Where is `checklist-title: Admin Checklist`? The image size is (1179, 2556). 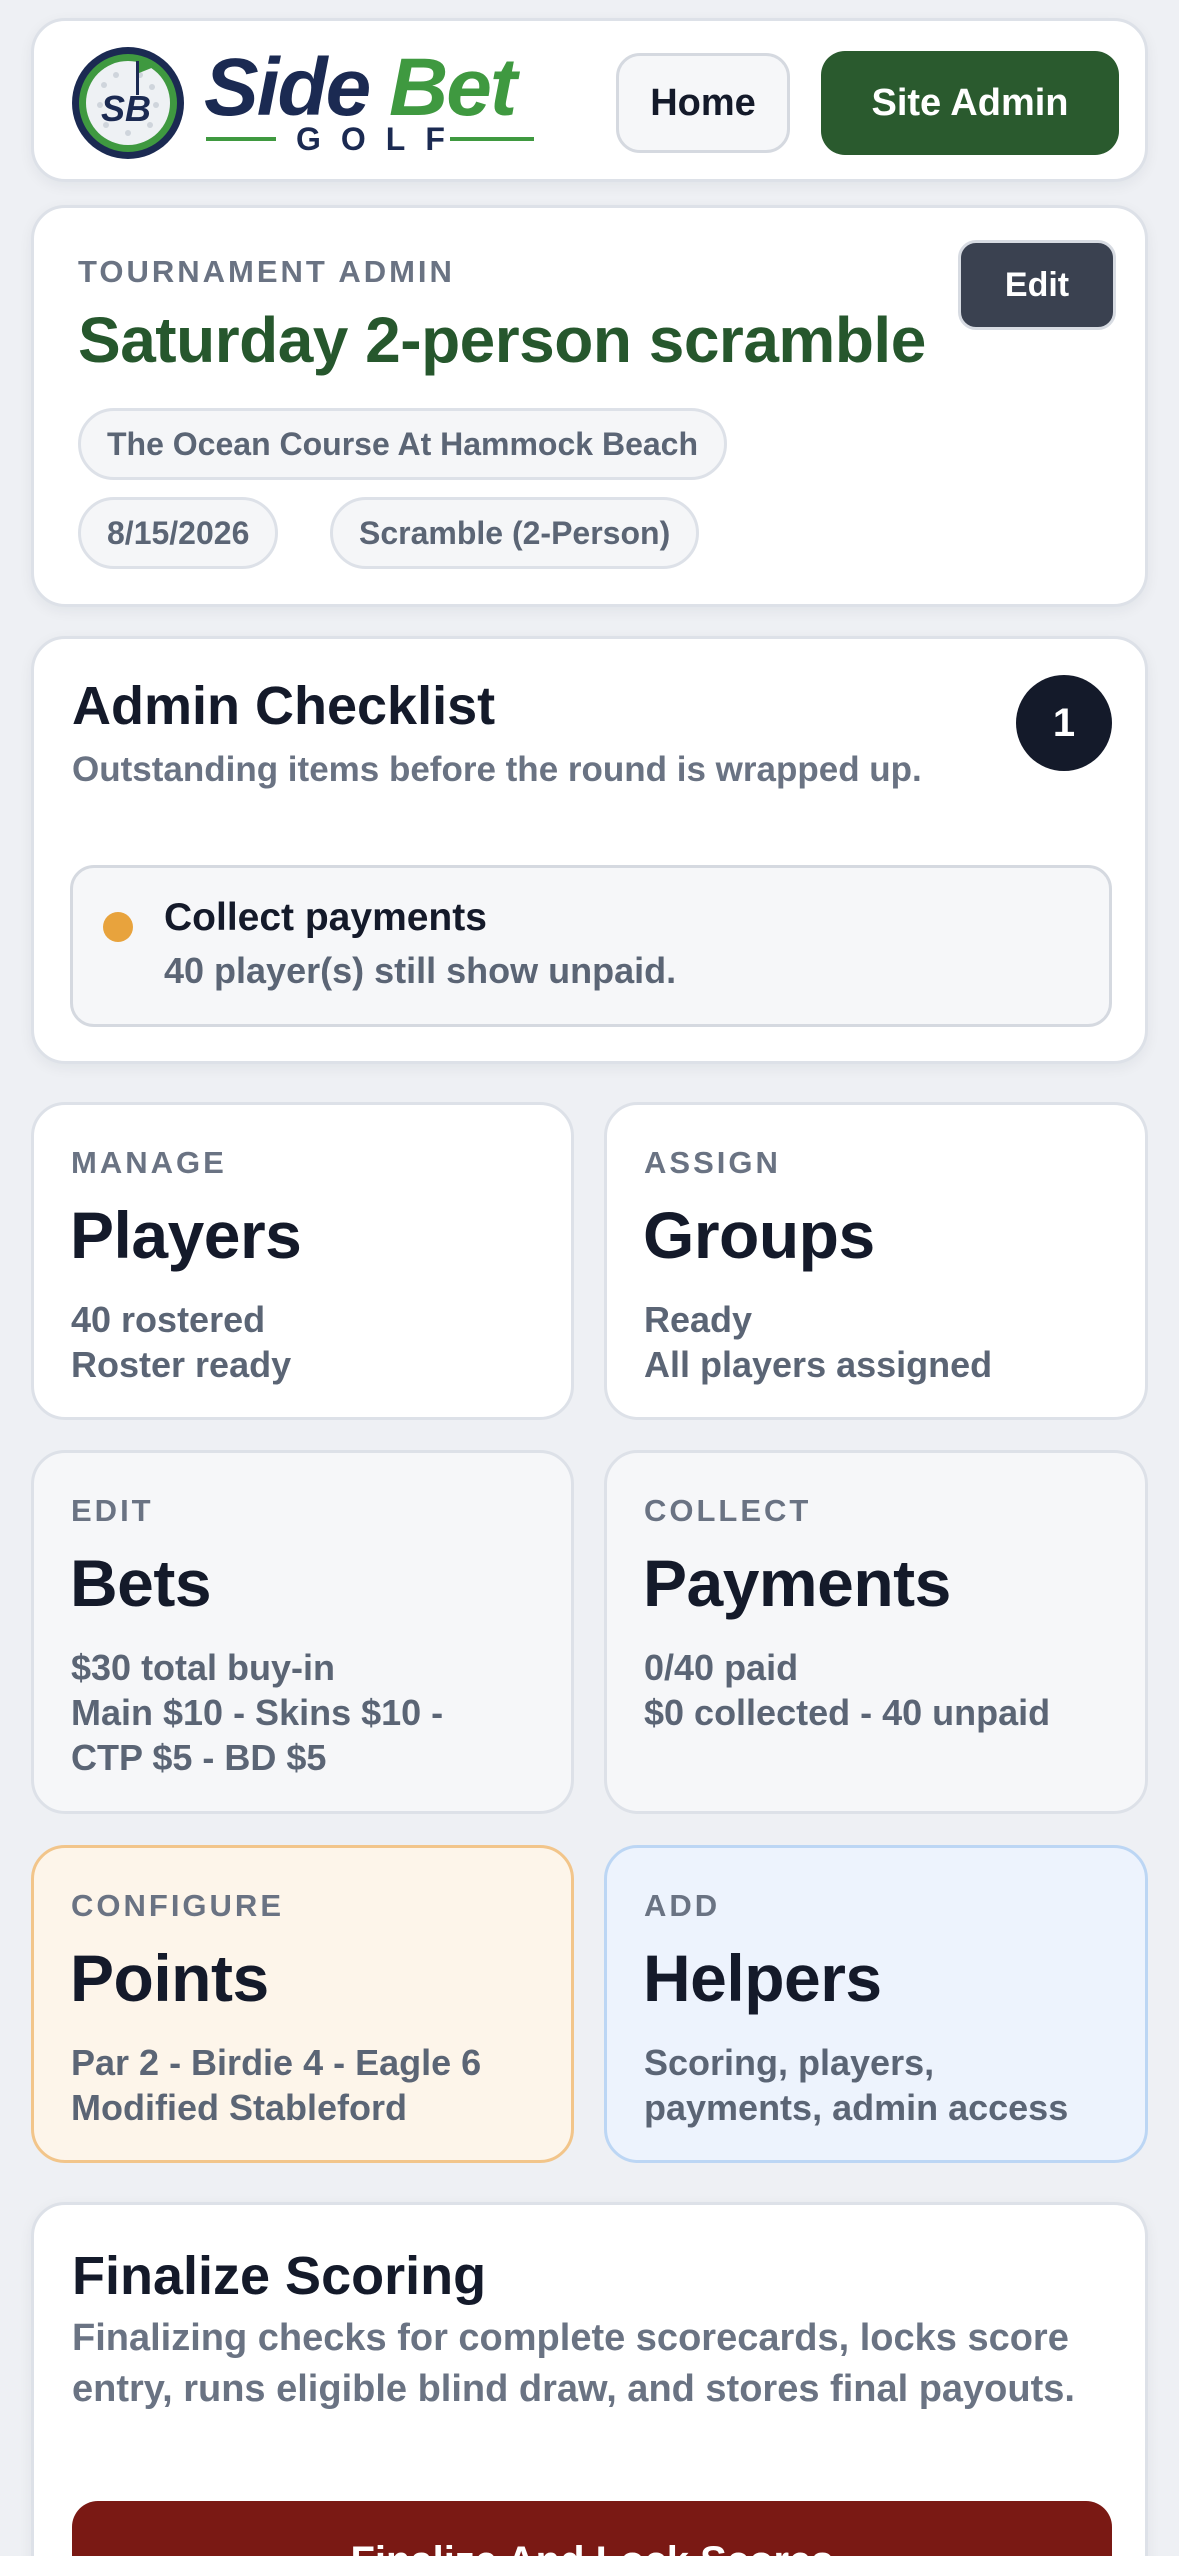 checklist-title: Admin Checklist is located at coordinates (284, 706).